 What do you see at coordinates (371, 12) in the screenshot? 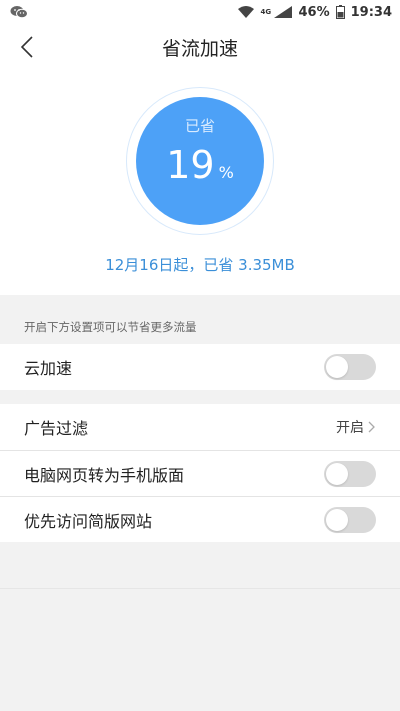
I see `clock: 19:34` at bounding box center [371, 12].